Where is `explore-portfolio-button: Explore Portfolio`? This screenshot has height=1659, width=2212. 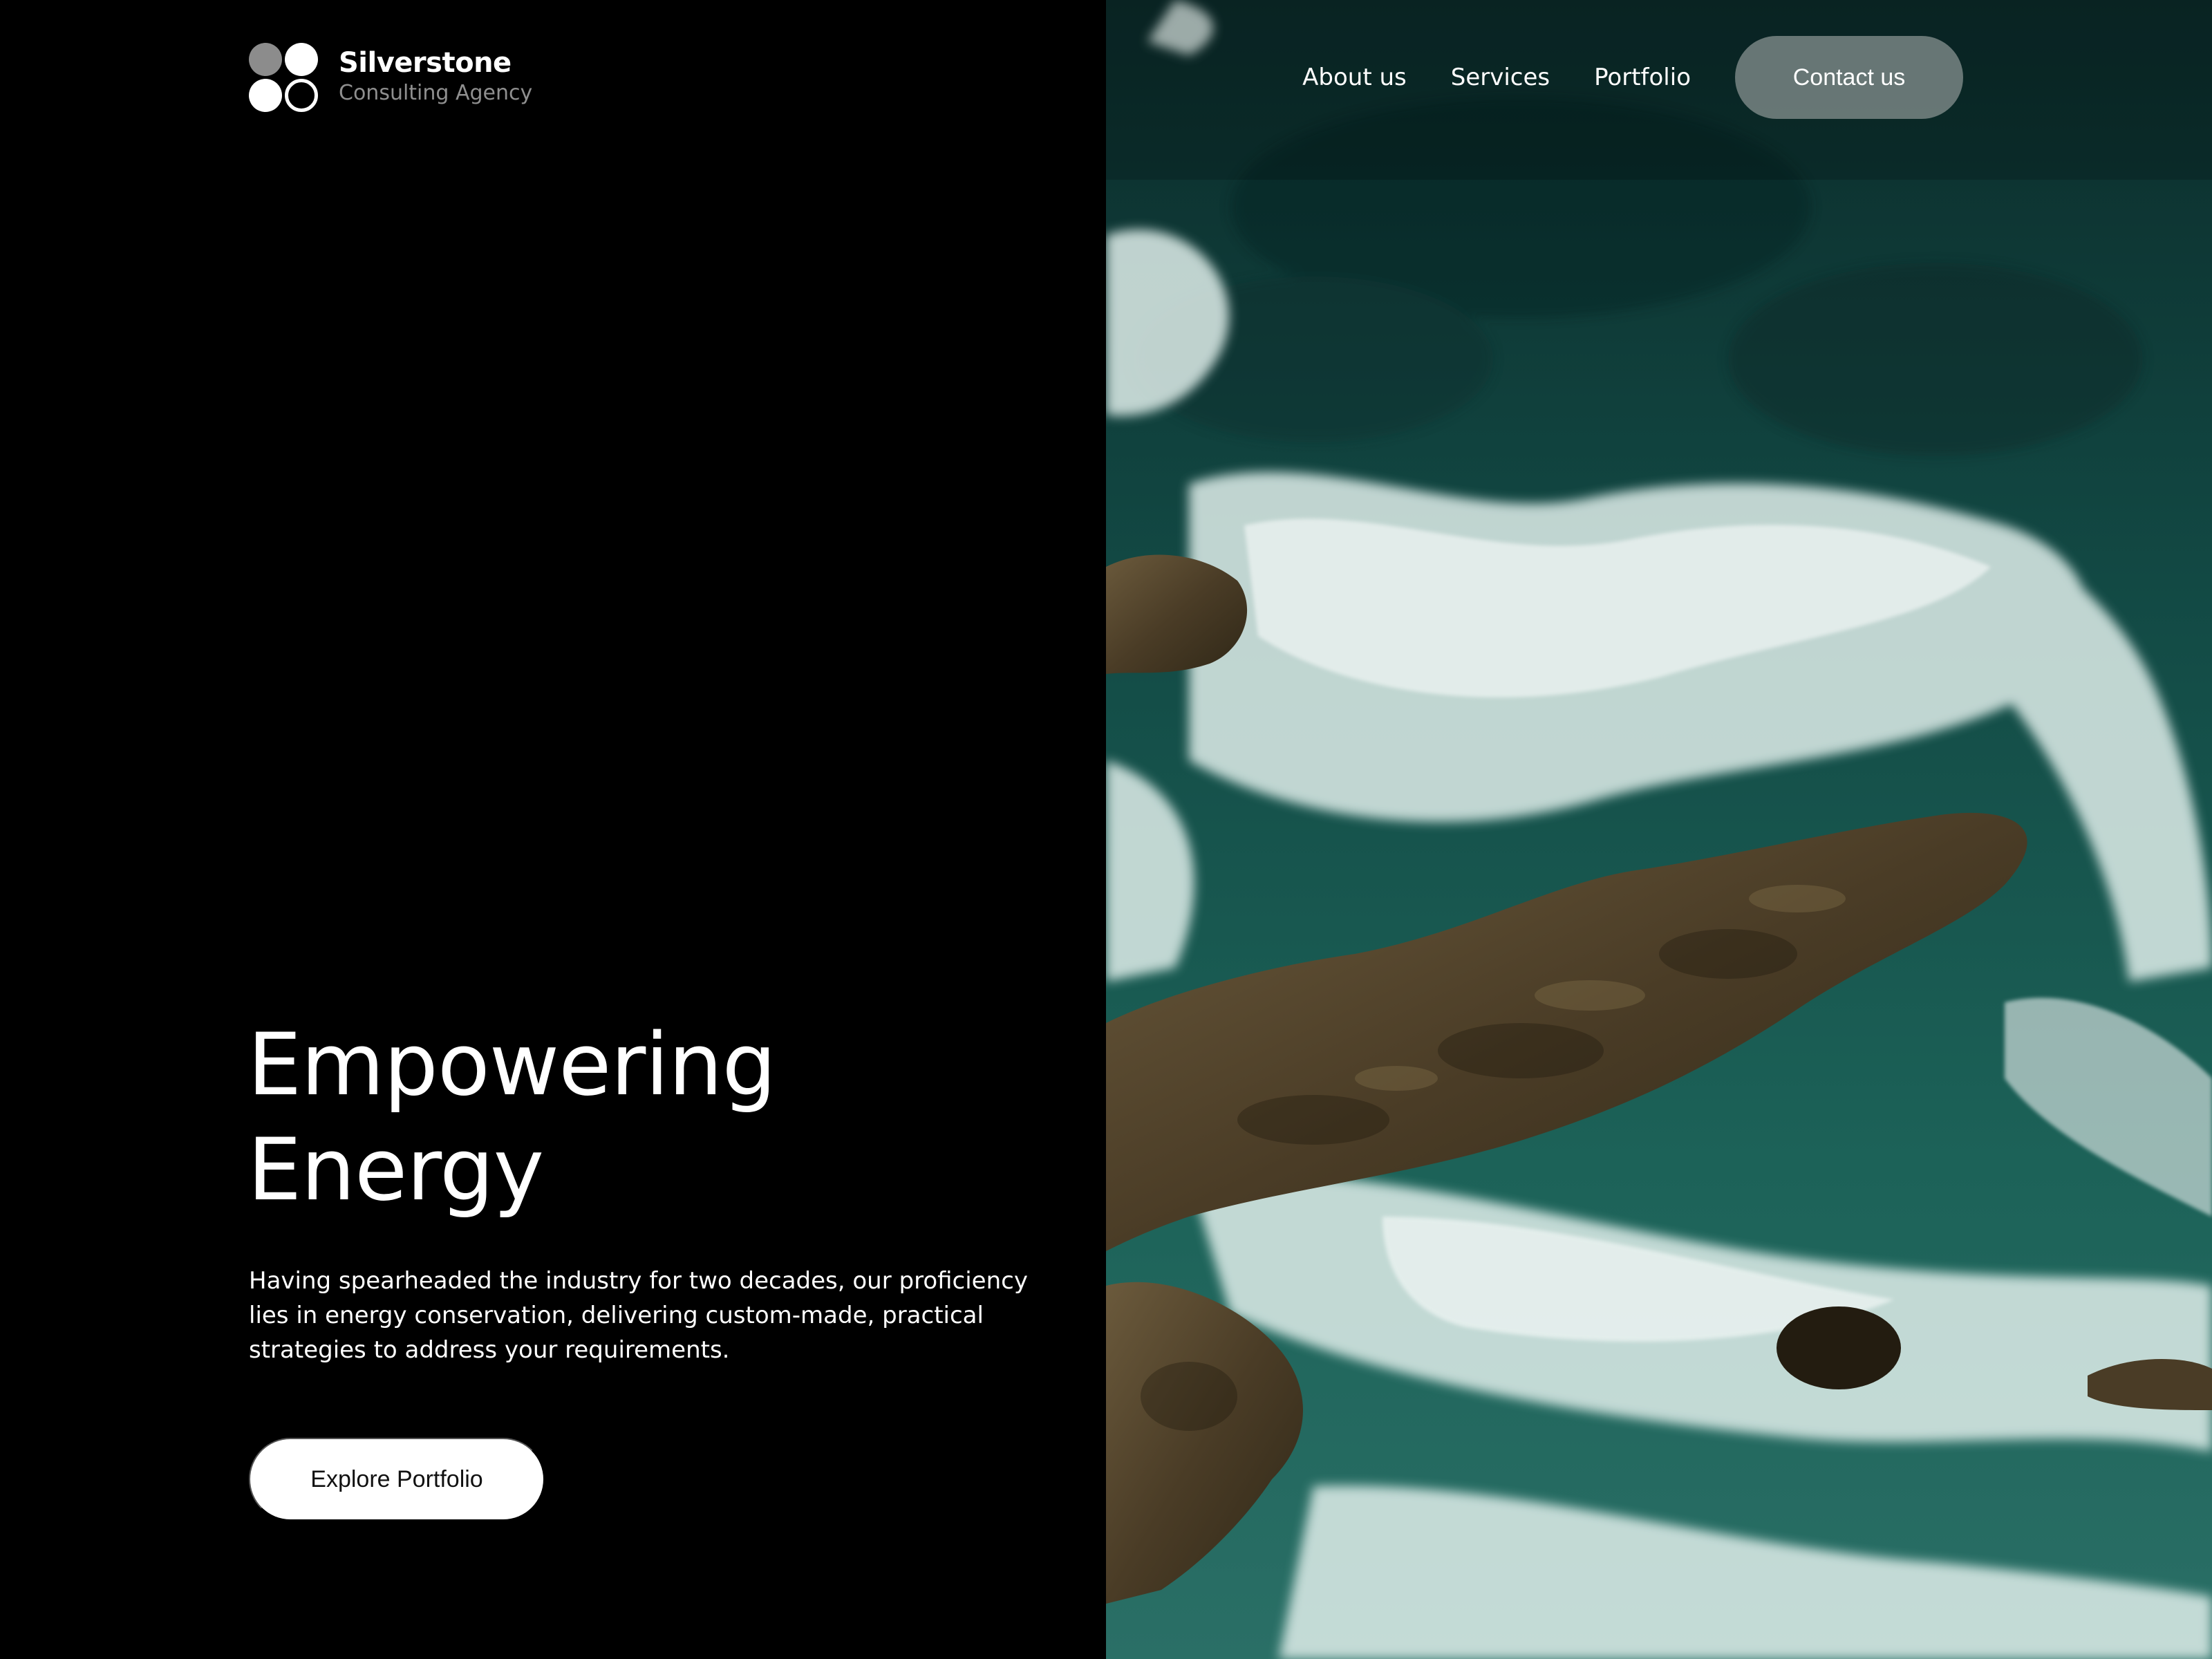 explore-portfolio-button: Explore Portfolio is located at coordinates (397, 1479).